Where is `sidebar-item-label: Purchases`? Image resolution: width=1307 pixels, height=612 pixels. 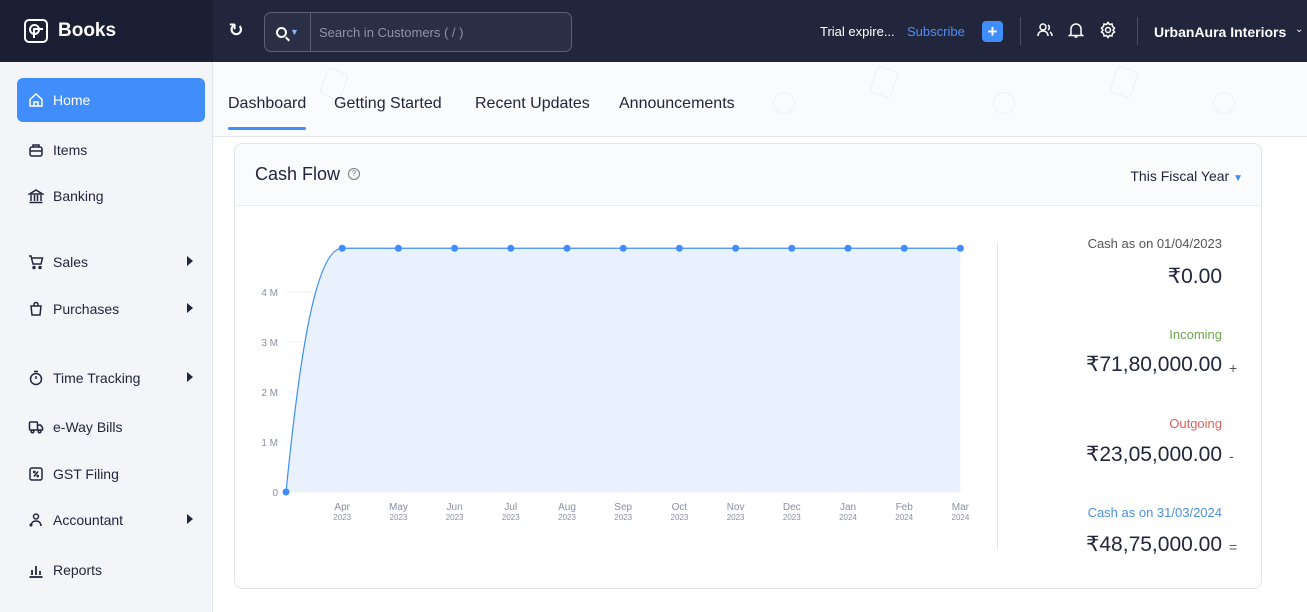 sidebar-item-label: Purchases is located at coordinates (86, 309).